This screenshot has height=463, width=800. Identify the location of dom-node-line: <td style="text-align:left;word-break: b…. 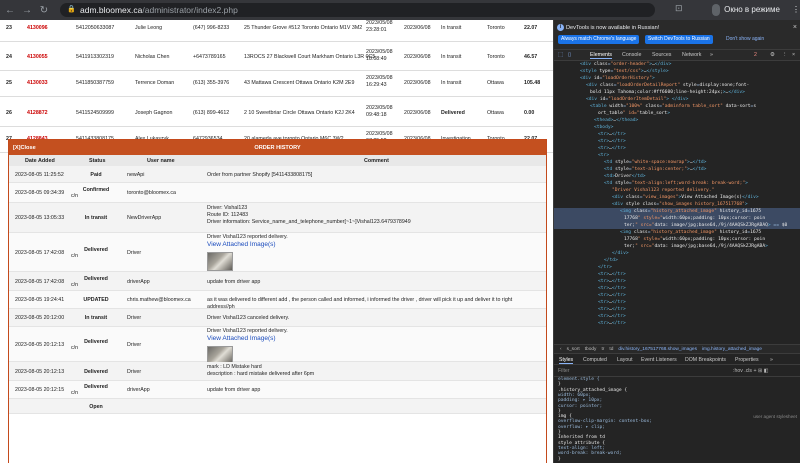
(676, 183).